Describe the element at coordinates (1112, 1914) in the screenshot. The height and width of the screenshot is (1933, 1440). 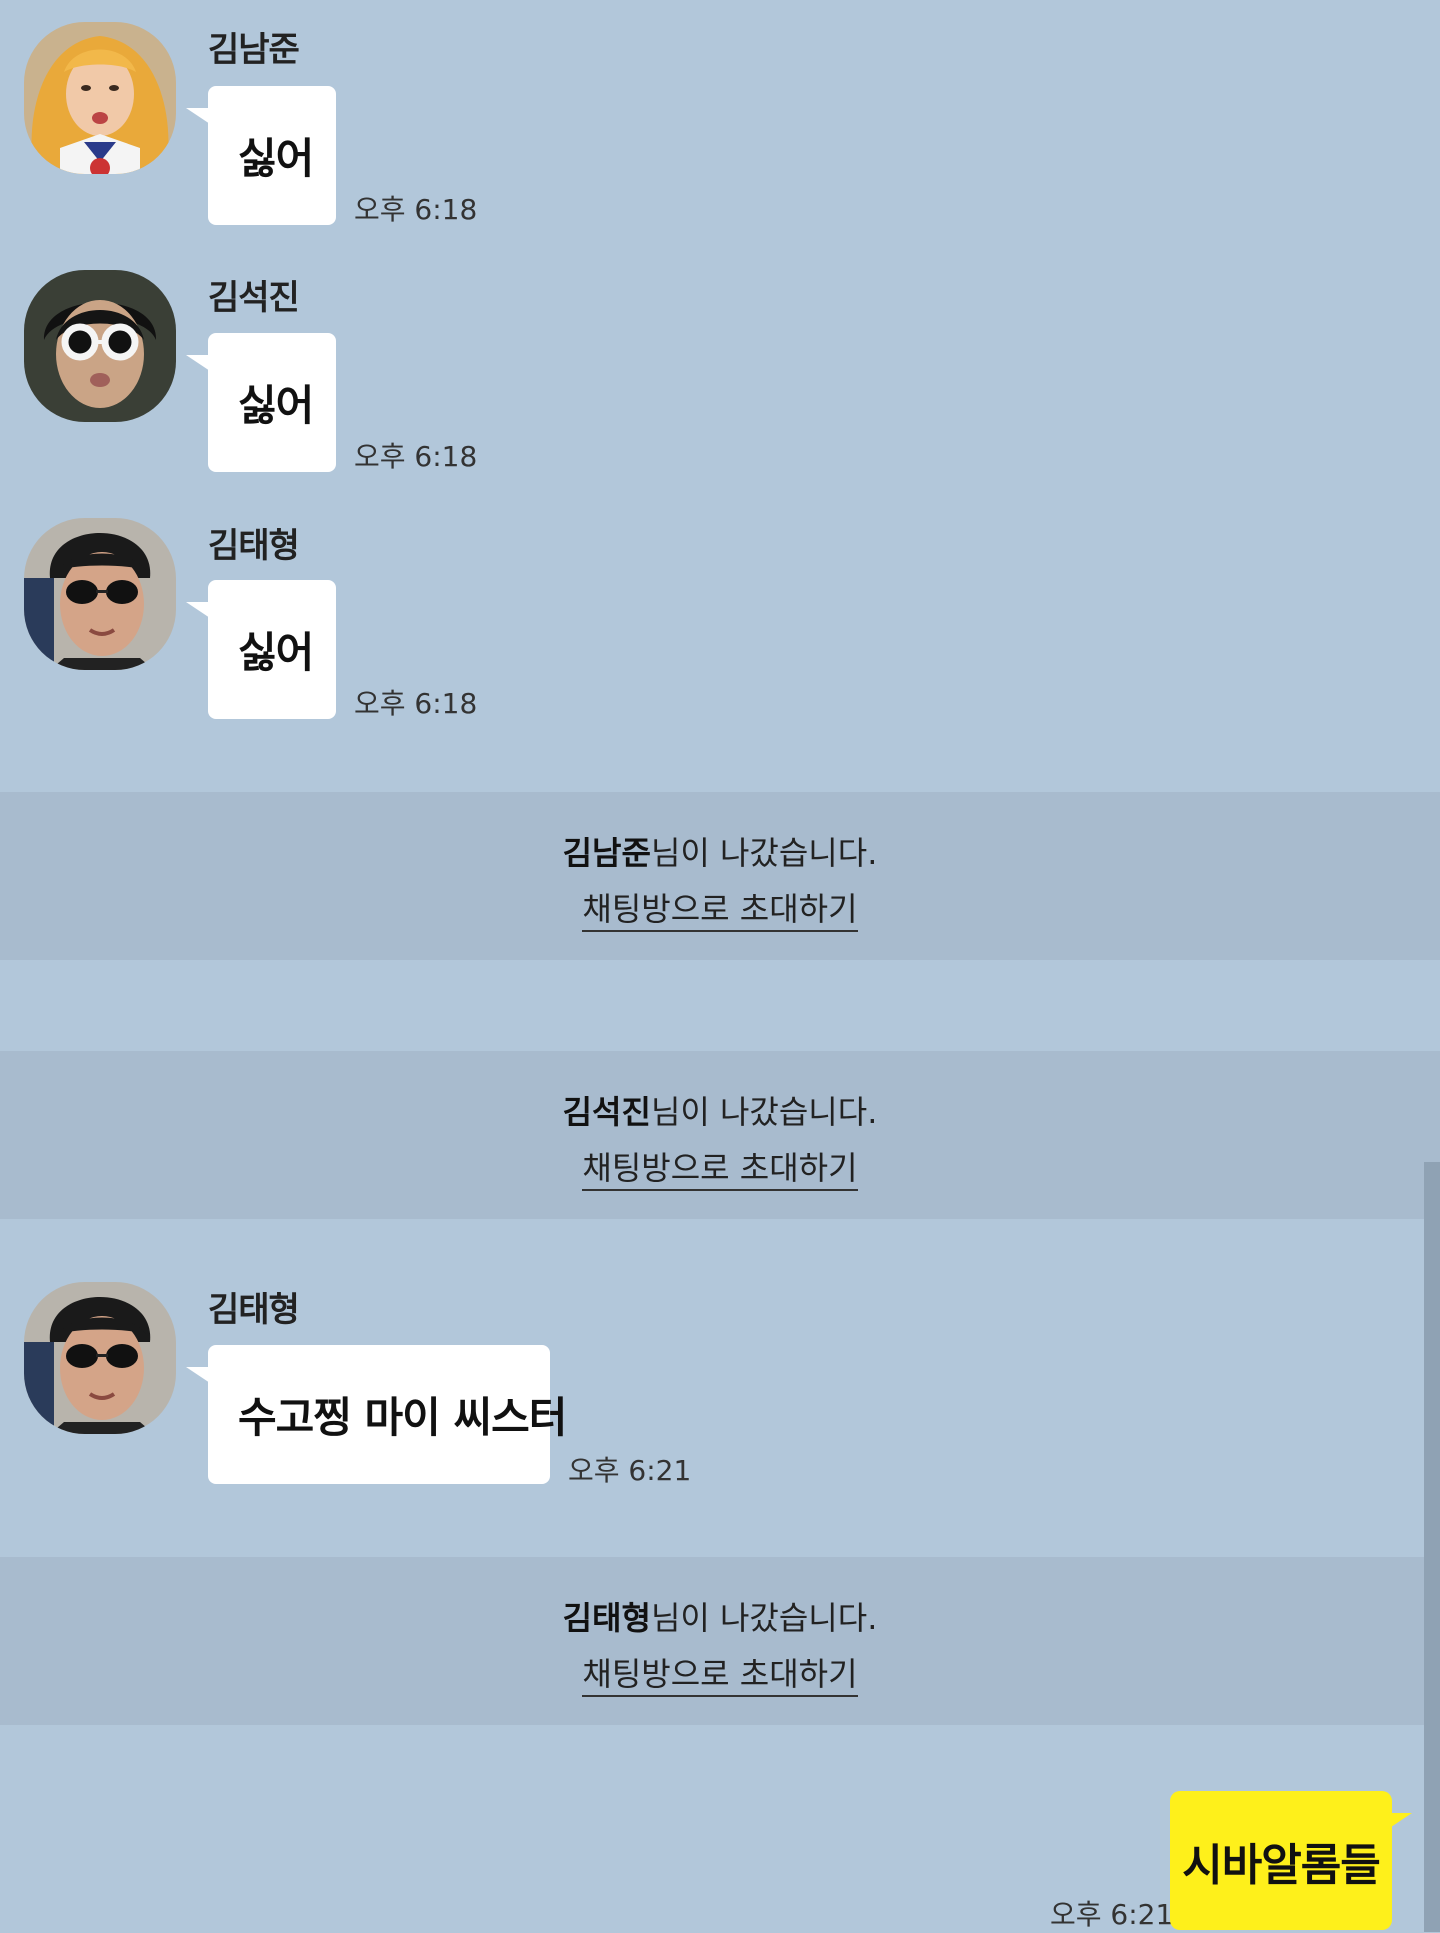
I see `my-message-time: 오후 6:21` at that location.